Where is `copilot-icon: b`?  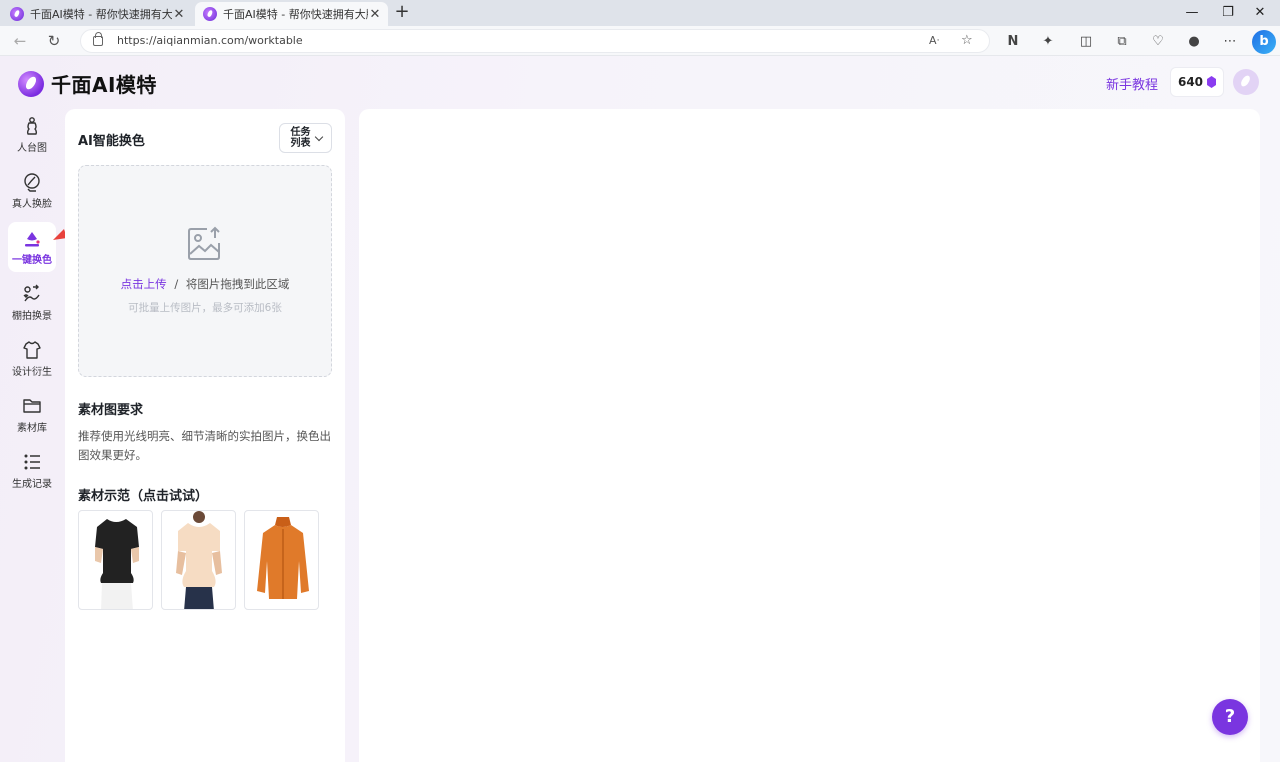 copilot-icon: b is located at coordinates (1264, 42).